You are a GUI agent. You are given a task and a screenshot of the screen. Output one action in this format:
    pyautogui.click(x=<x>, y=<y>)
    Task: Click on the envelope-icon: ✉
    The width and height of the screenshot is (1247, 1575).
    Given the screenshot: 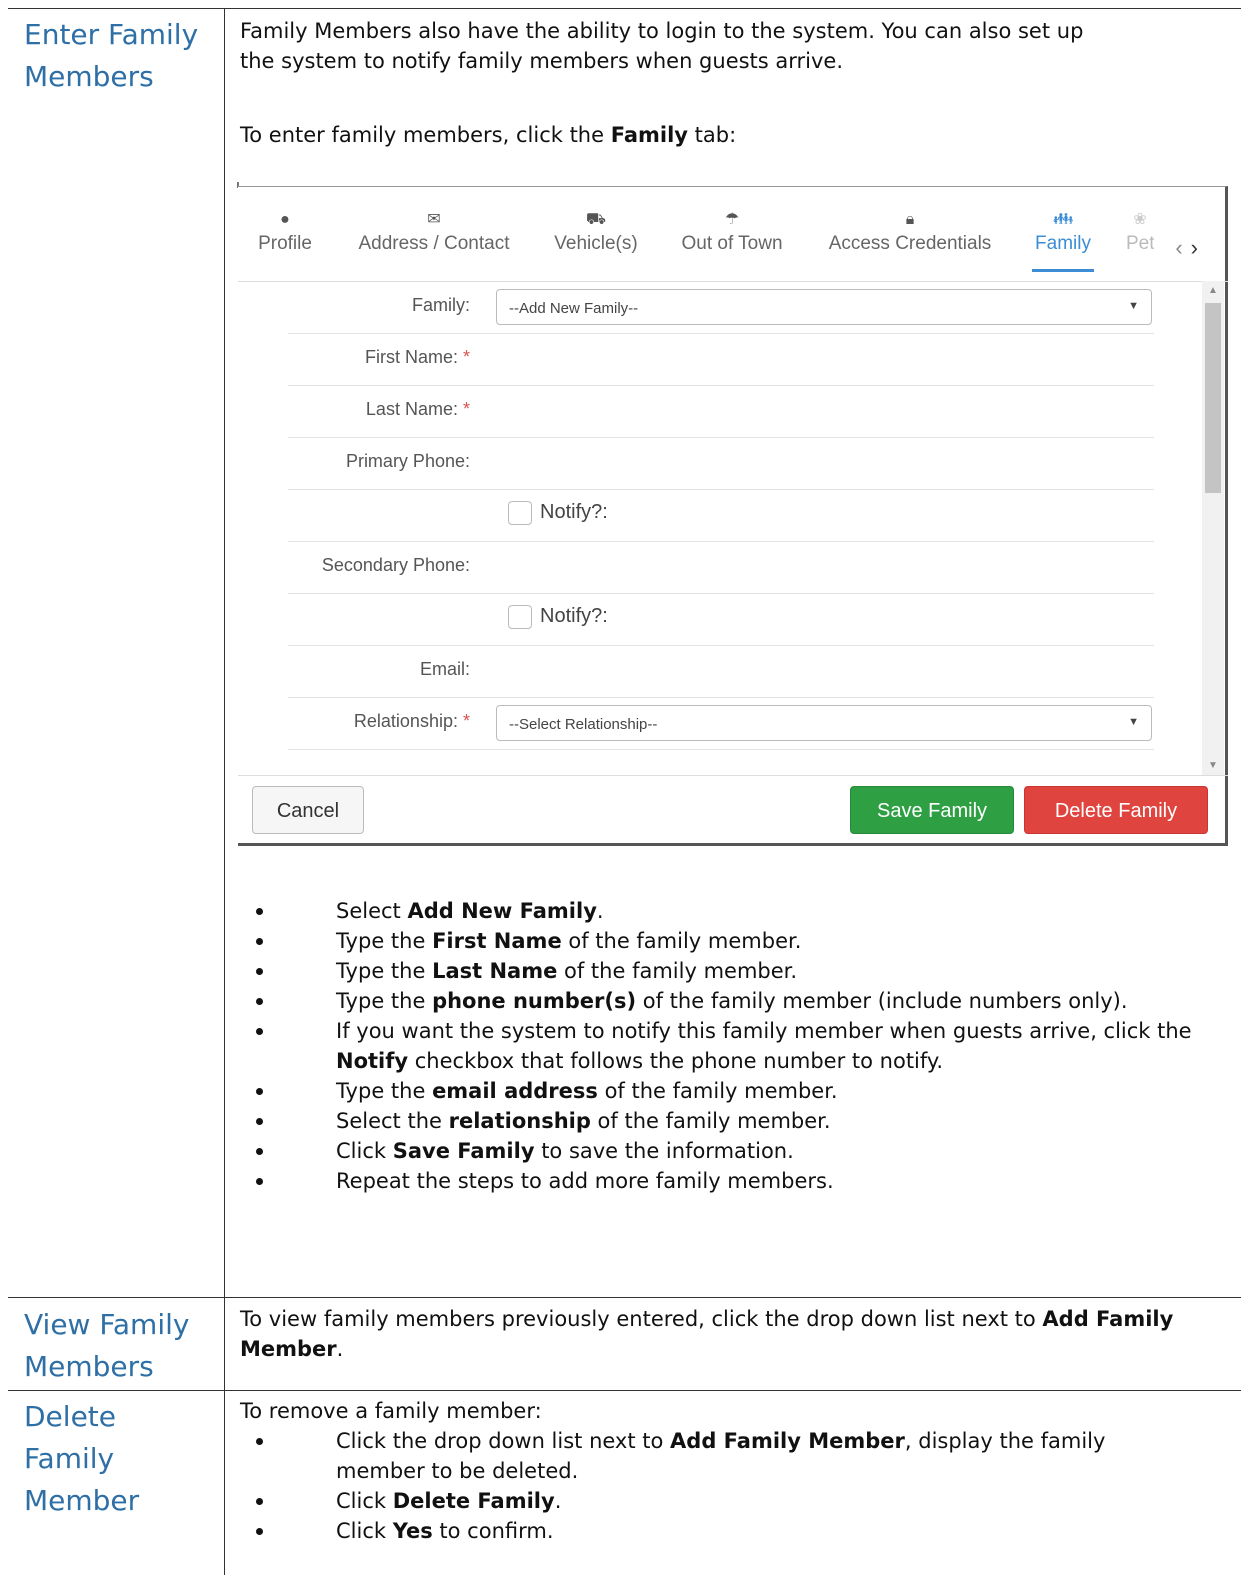 What is the action you would take?
    pyautogui.click(x=434, y=219)
    